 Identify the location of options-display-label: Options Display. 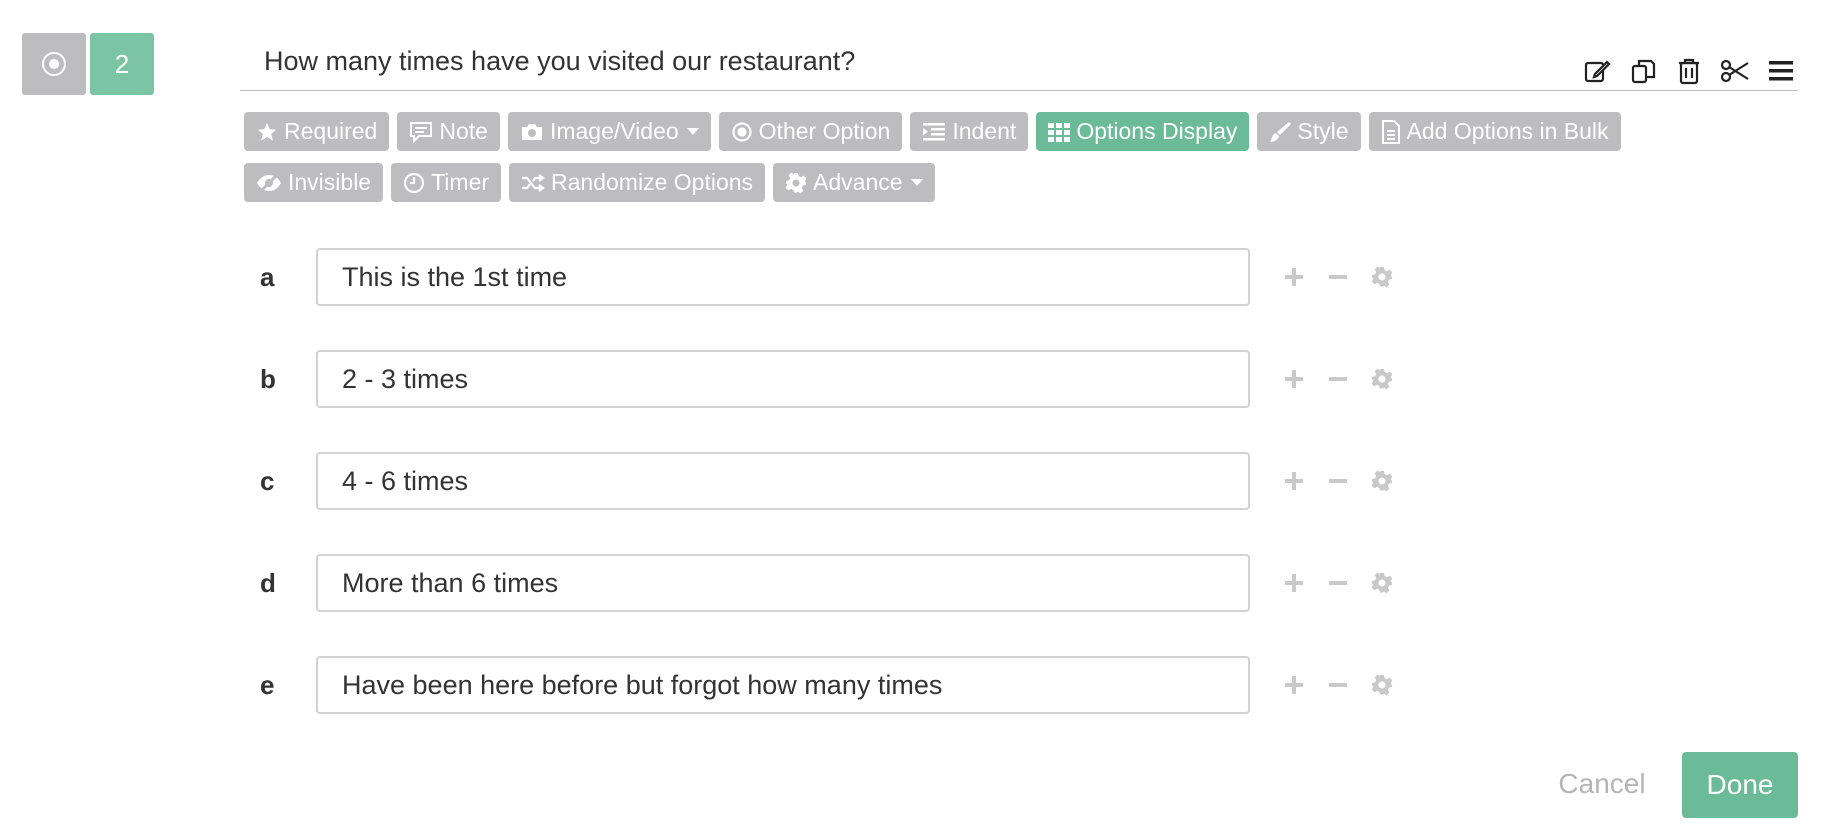
(1157, 131).